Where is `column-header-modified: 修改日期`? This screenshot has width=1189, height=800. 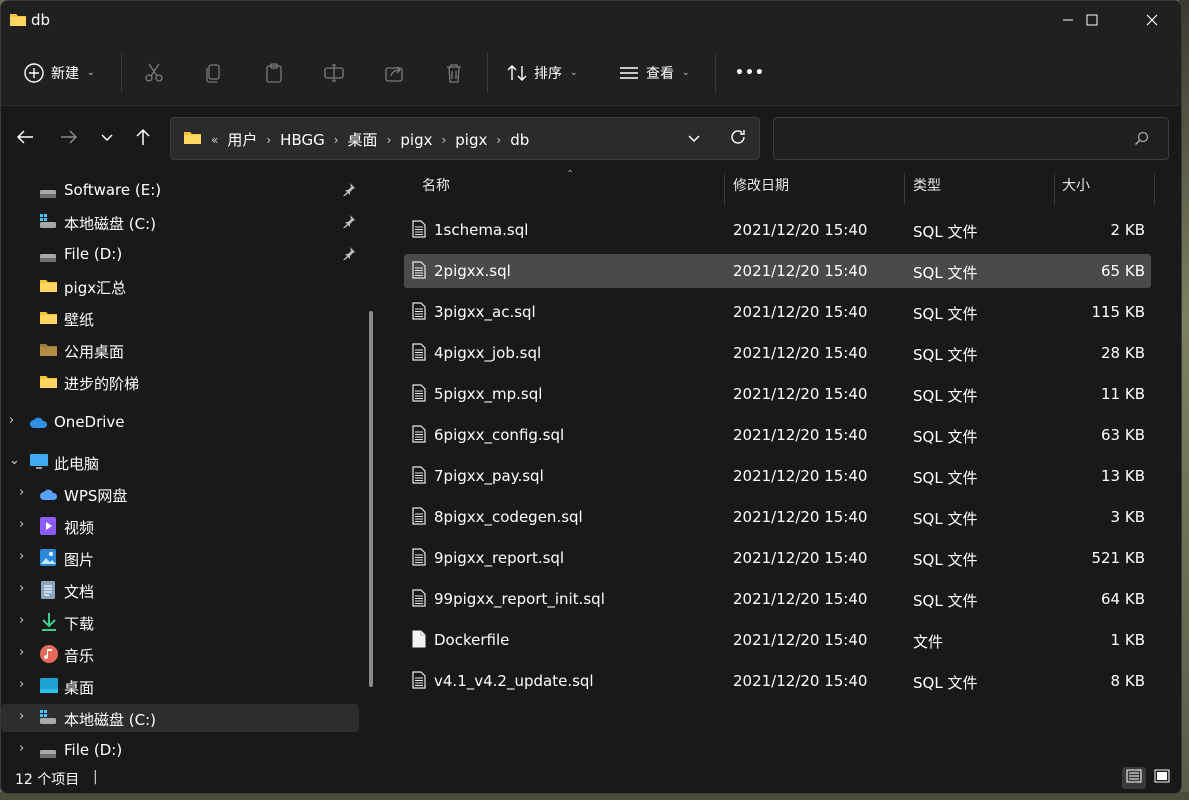
column-header-modified: 修改日期 is located at coordinates (761, 190).